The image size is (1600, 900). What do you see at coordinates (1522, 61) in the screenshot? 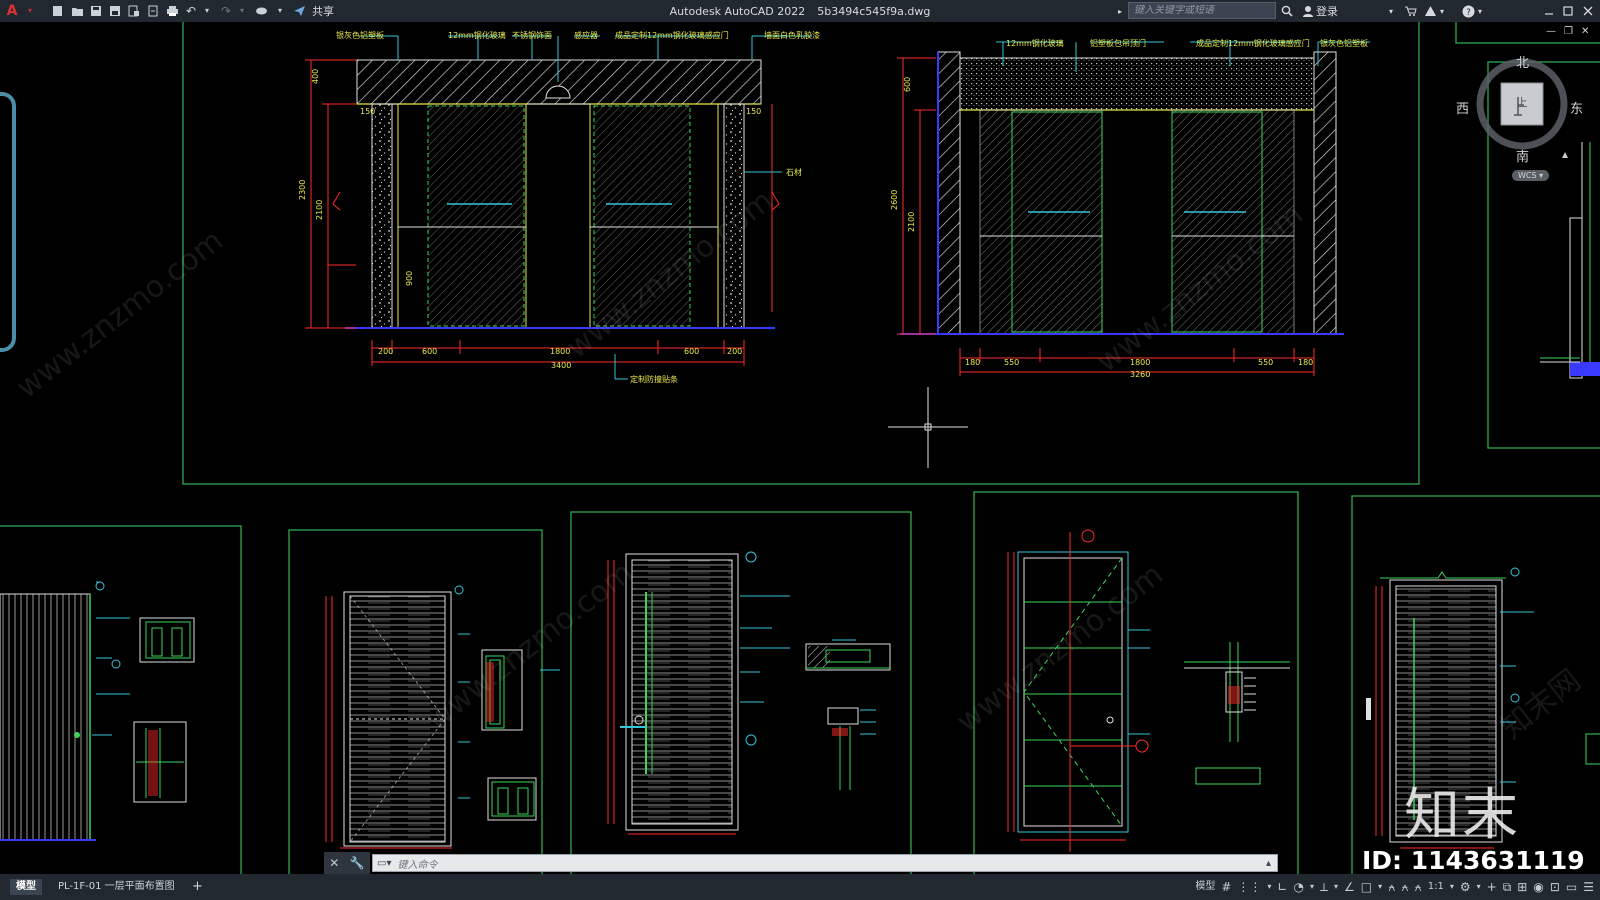
I see `viewcube-north: 北` at bounding box center [1522, 61].